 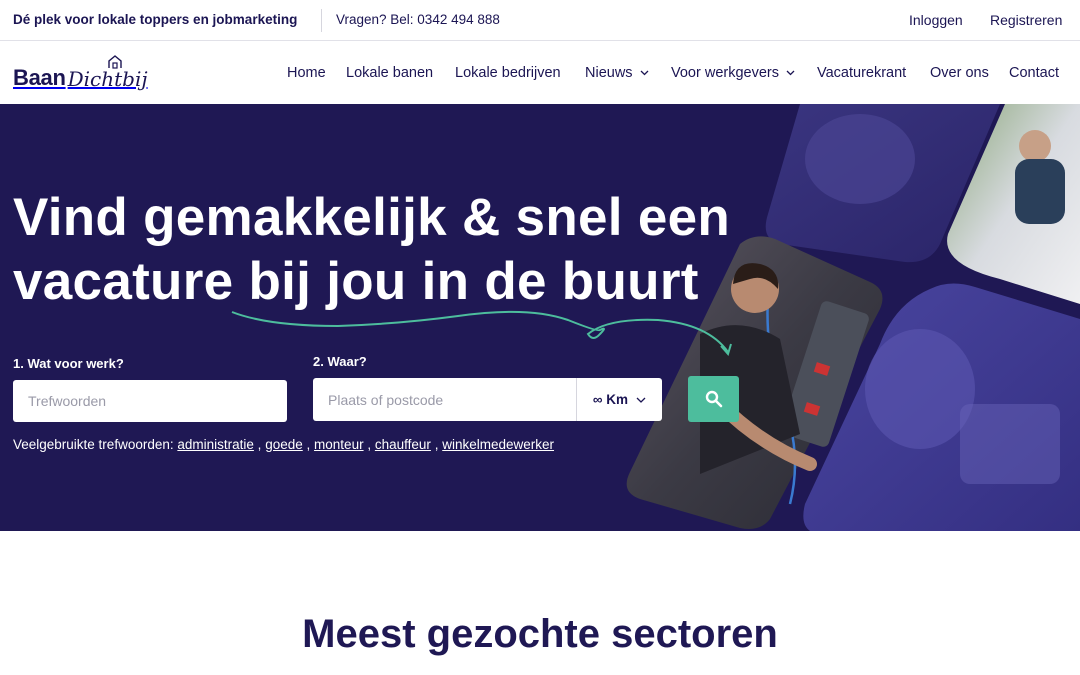 I want to click on nav-item-vacaturekrant: Vacaturekrant, so click(x=861, y=73).